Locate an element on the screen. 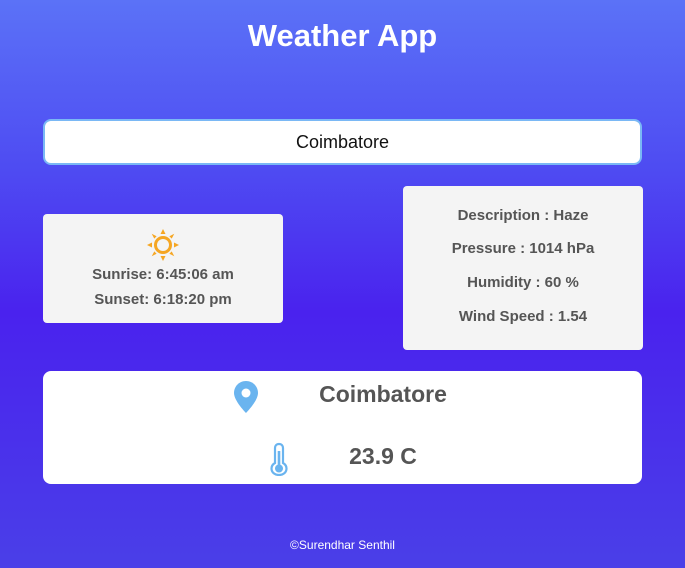 This screenshot has height=568, width=685. wind-speed-text: Wind Speed : 1.54 is located at coordinates (523, 316).